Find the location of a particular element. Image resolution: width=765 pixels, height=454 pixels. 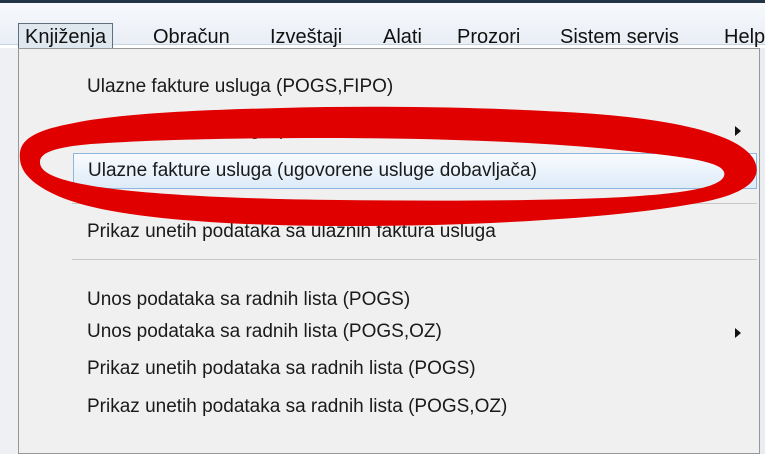

menu-sistem-servis: Sistem servis is located at coordinates (619, 37).